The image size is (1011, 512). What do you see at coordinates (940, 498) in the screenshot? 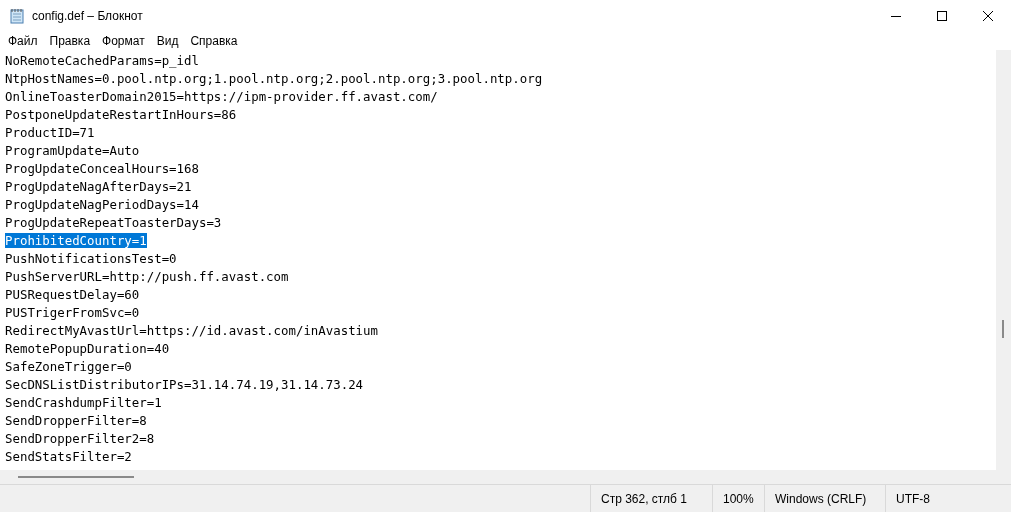
I see `status-bar-field: UTF-8` at bounding box center [940, 498].